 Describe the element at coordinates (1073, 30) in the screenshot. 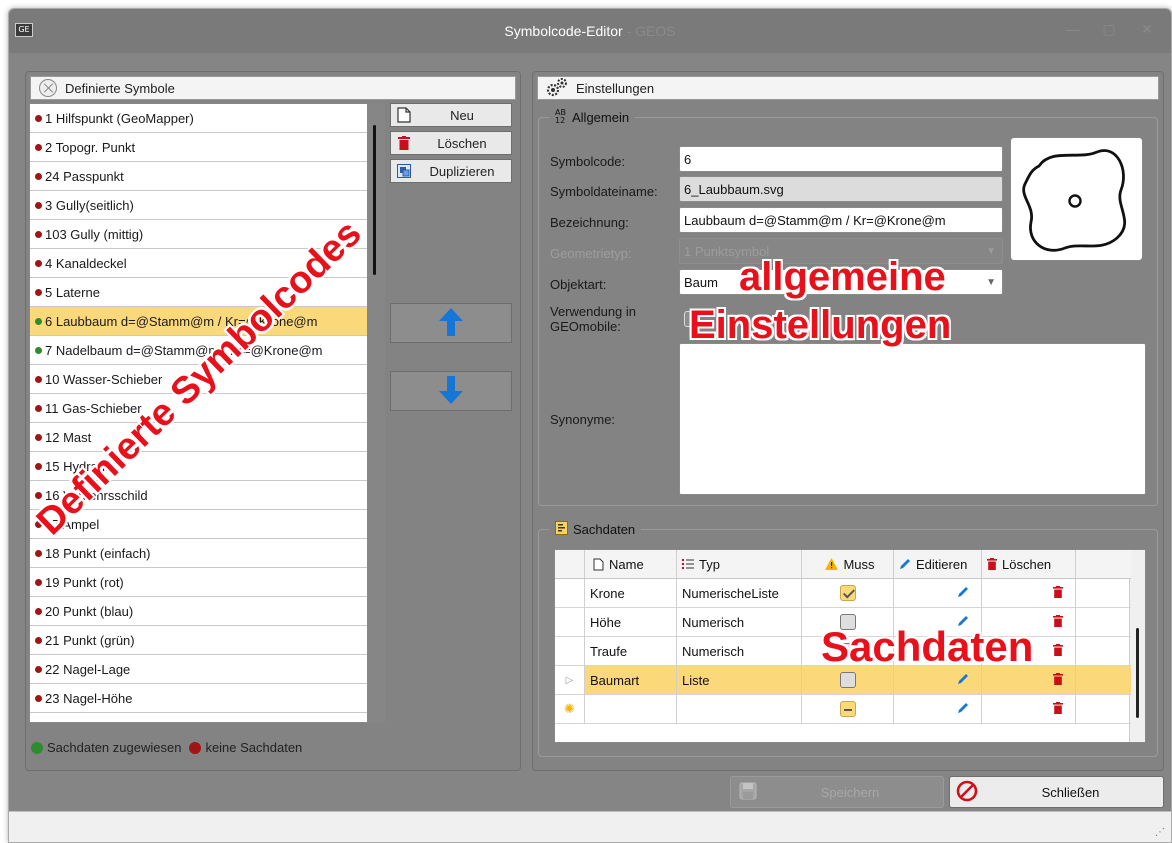

I see `minimize-icon: —` at that location.